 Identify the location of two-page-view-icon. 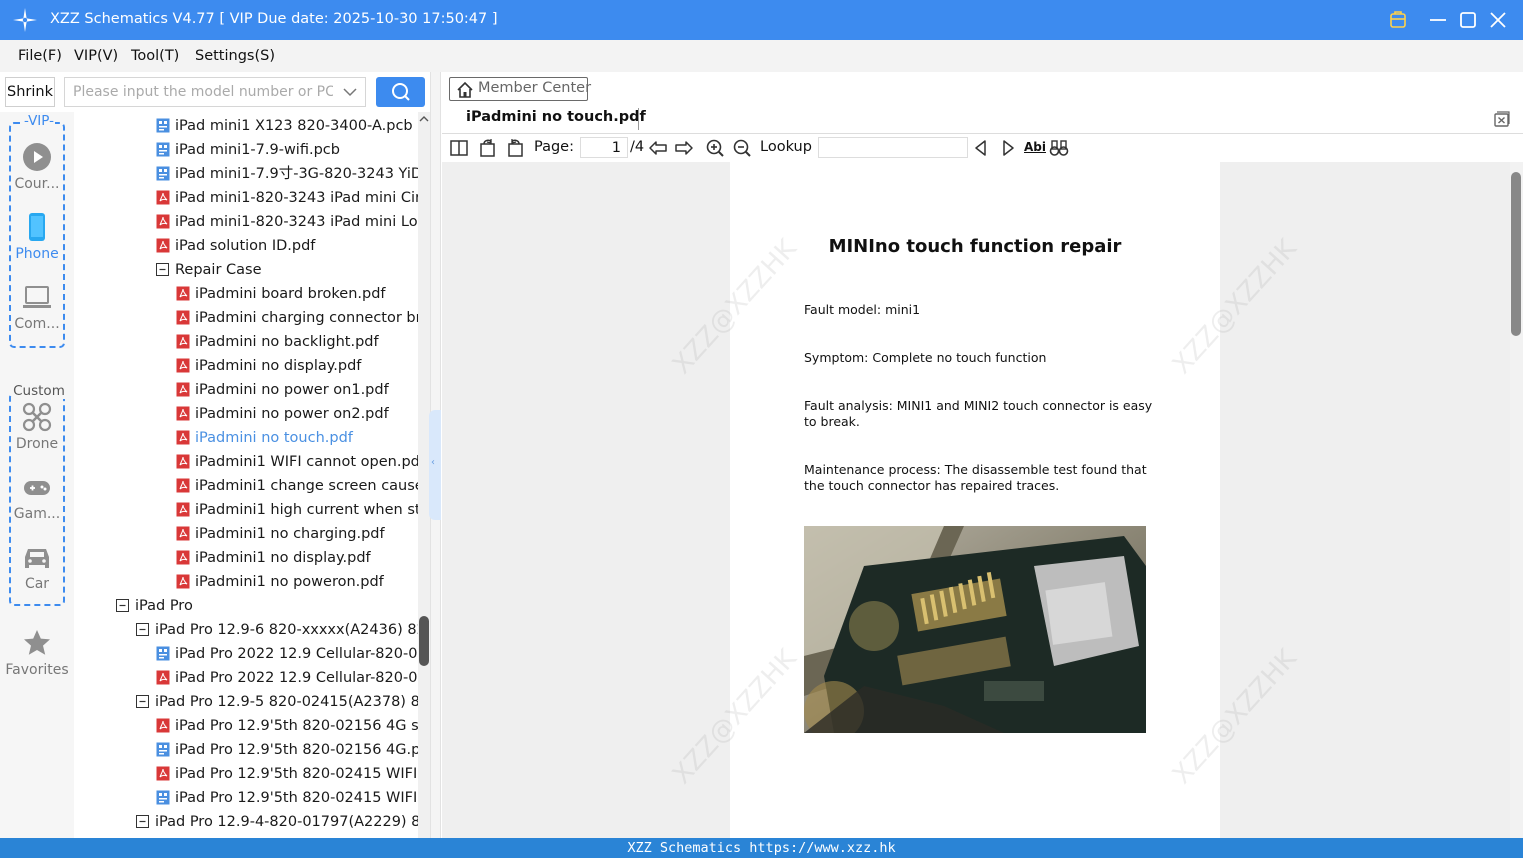
(459, 148).